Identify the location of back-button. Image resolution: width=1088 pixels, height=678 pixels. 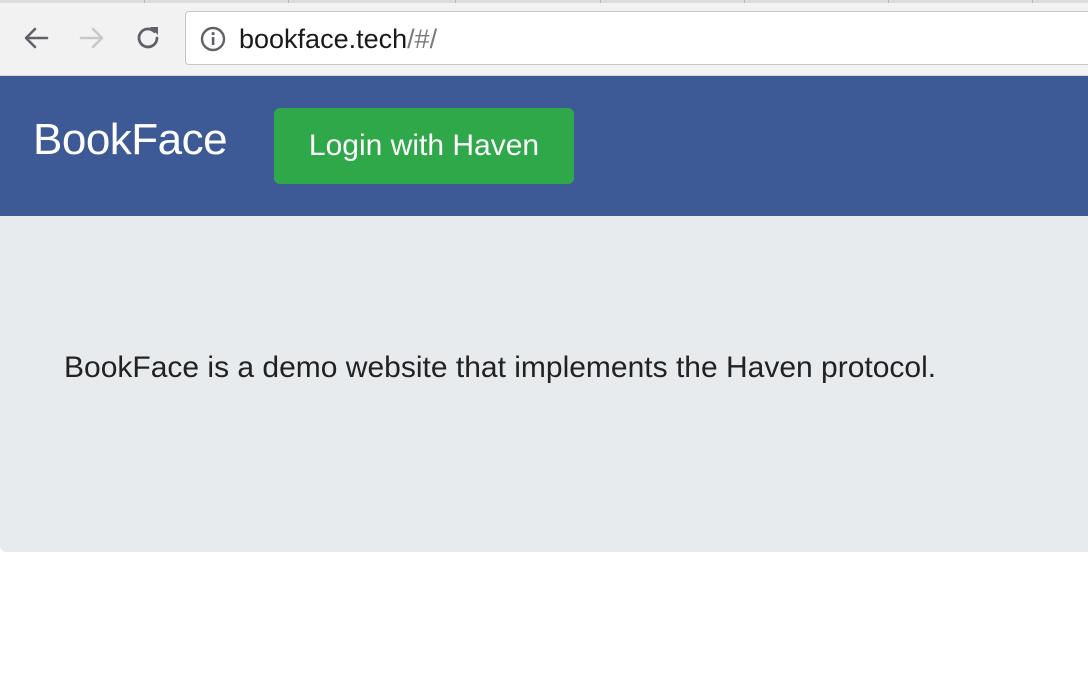
(36, 38).